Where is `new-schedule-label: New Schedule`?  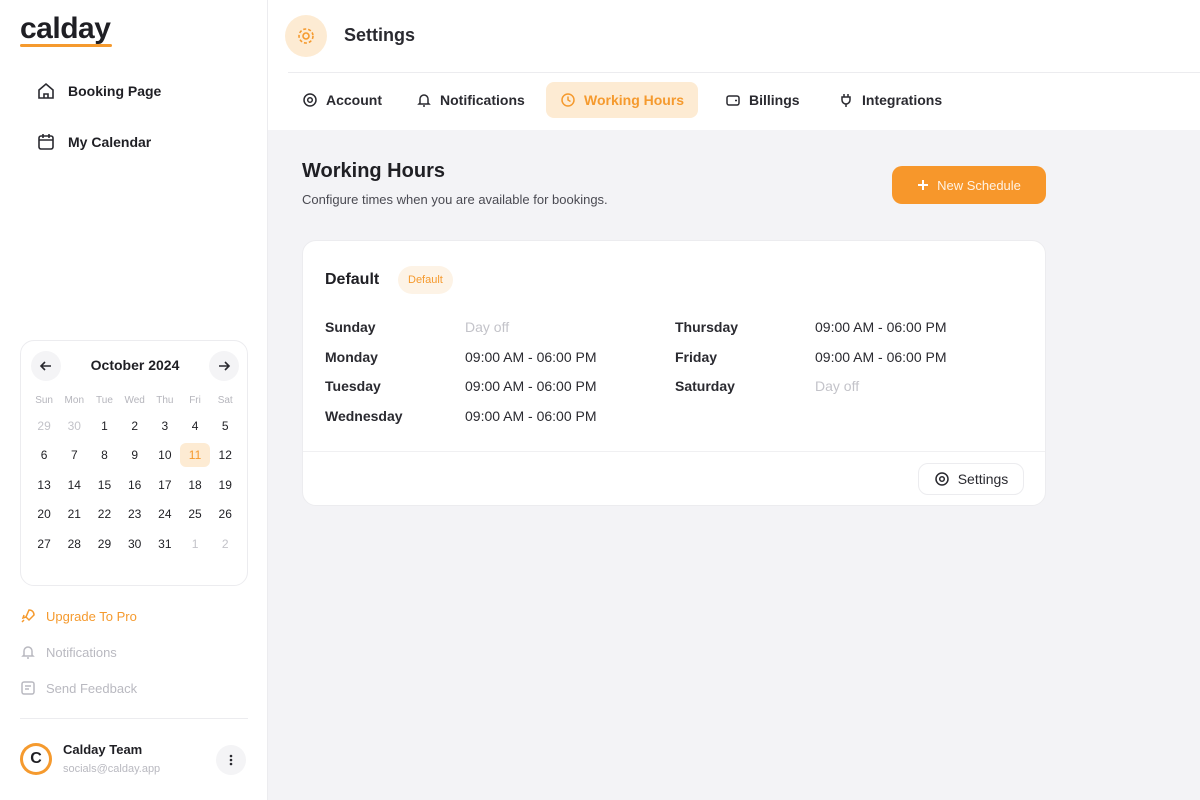
new-schedule-label: New Schedule is located at coordinates (979, 185).